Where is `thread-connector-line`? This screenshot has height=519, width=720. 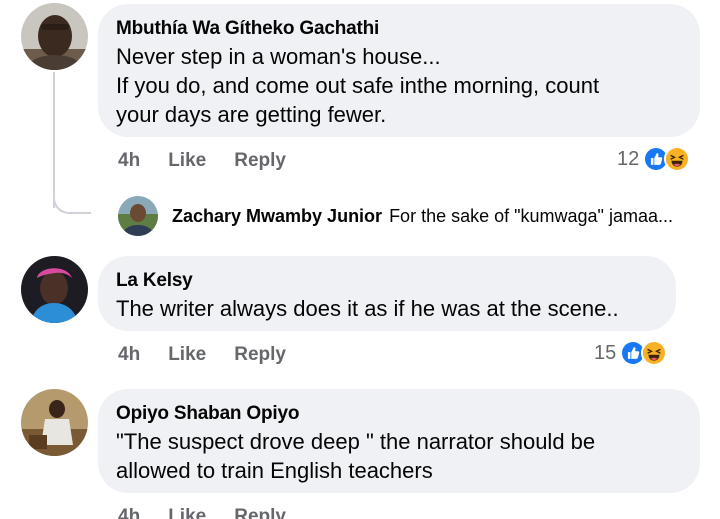 thread-connector-line is located at coordinates (54, 140).